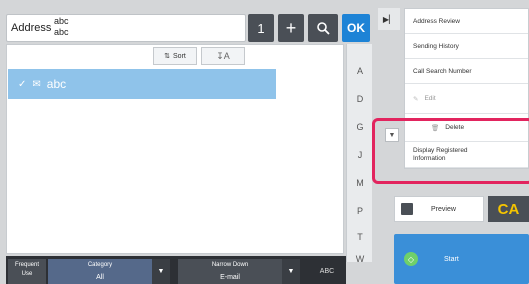  Describe the element at coordinates (161, 271) in the screenshot. I see `category-dropdown-icon: ▼` at that location.